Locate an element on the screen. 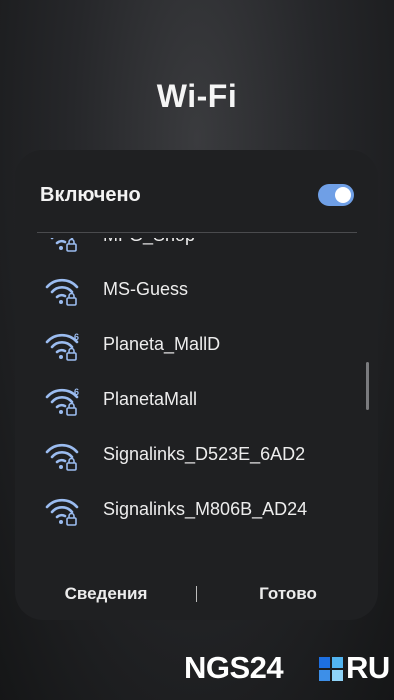 The image size is (394, 700). network-item: Signalinks_D523E_6AD2 is located at coordinates (196, 455).